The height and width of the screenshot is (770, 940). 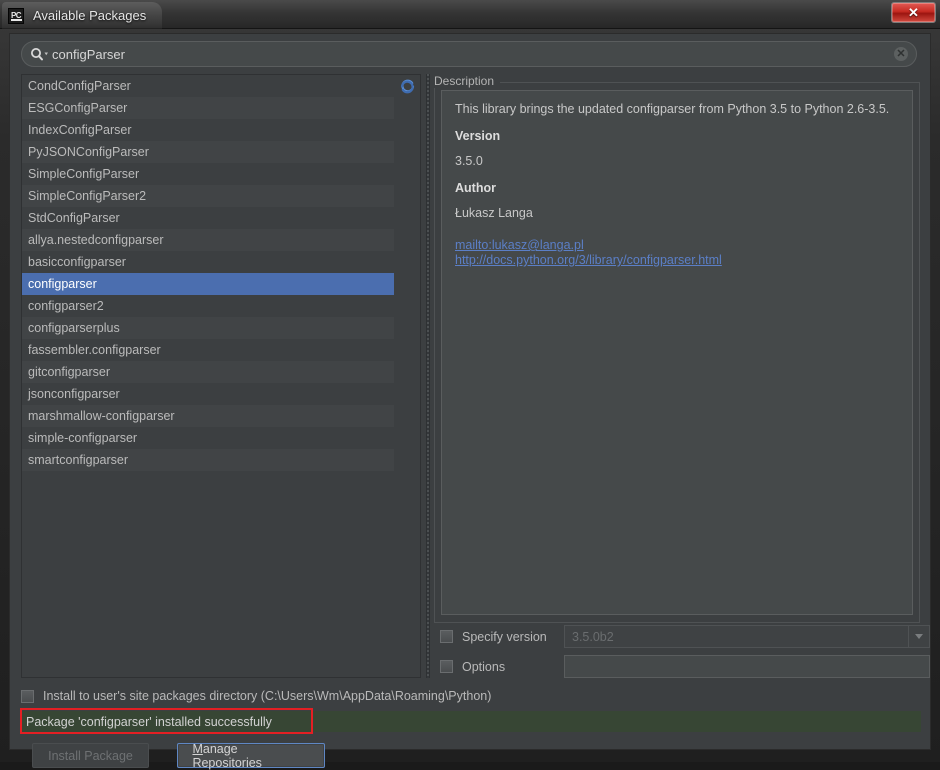 What do you see at coordinates (208, 86) in the screenshot?
I see `package-list-item: CondConfigParser` at bounding box center [208, 86].